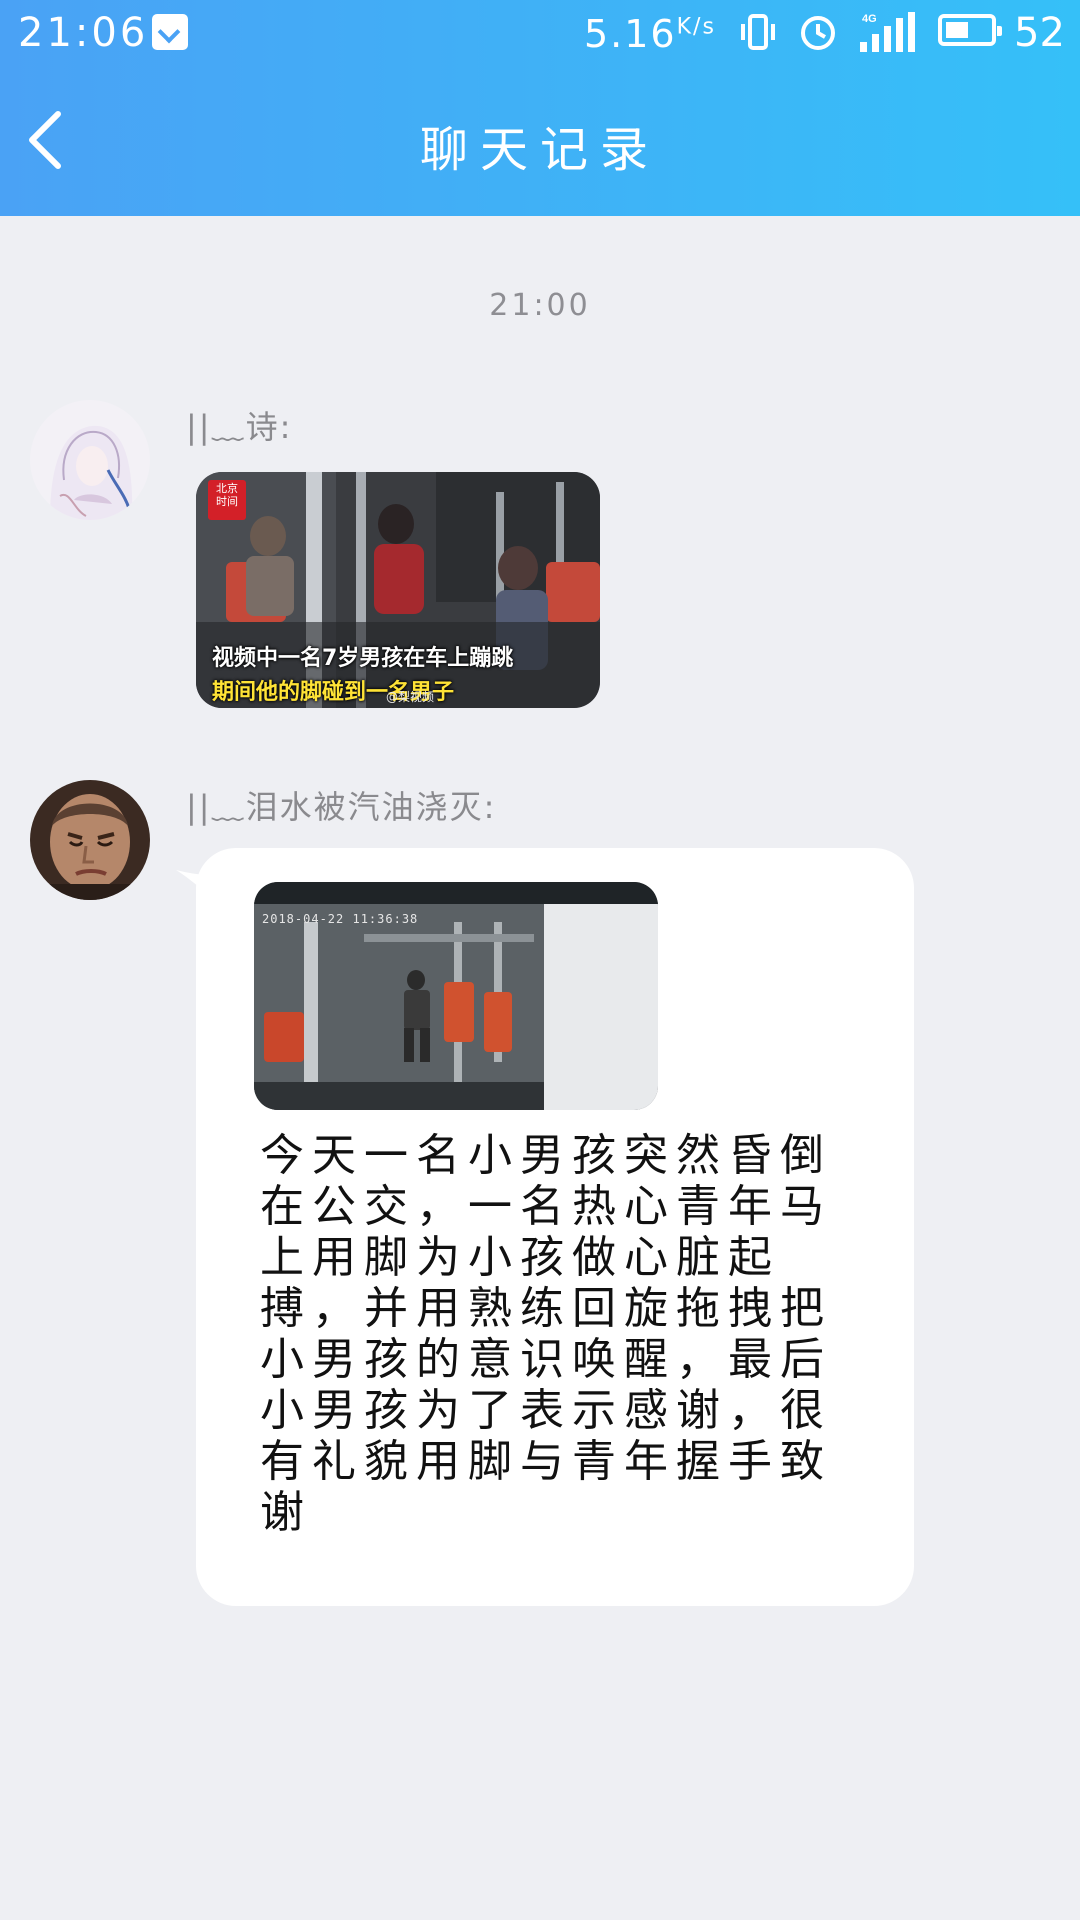 Image resolution: width=1080 pixels, height=1920 pixels. Describe the element at coordinates (957, 30) in the screenshot. I see `battery-fill` at that location.